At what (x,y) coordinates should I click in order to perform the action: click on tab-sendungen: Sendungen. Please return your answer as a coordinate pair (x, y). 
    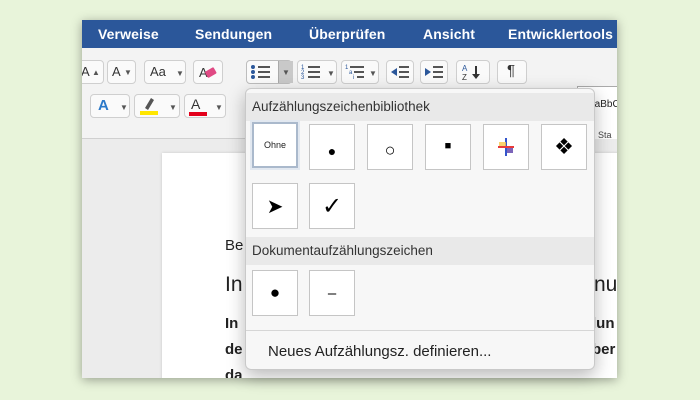
    Looking at the image, I should click on (233, 34).